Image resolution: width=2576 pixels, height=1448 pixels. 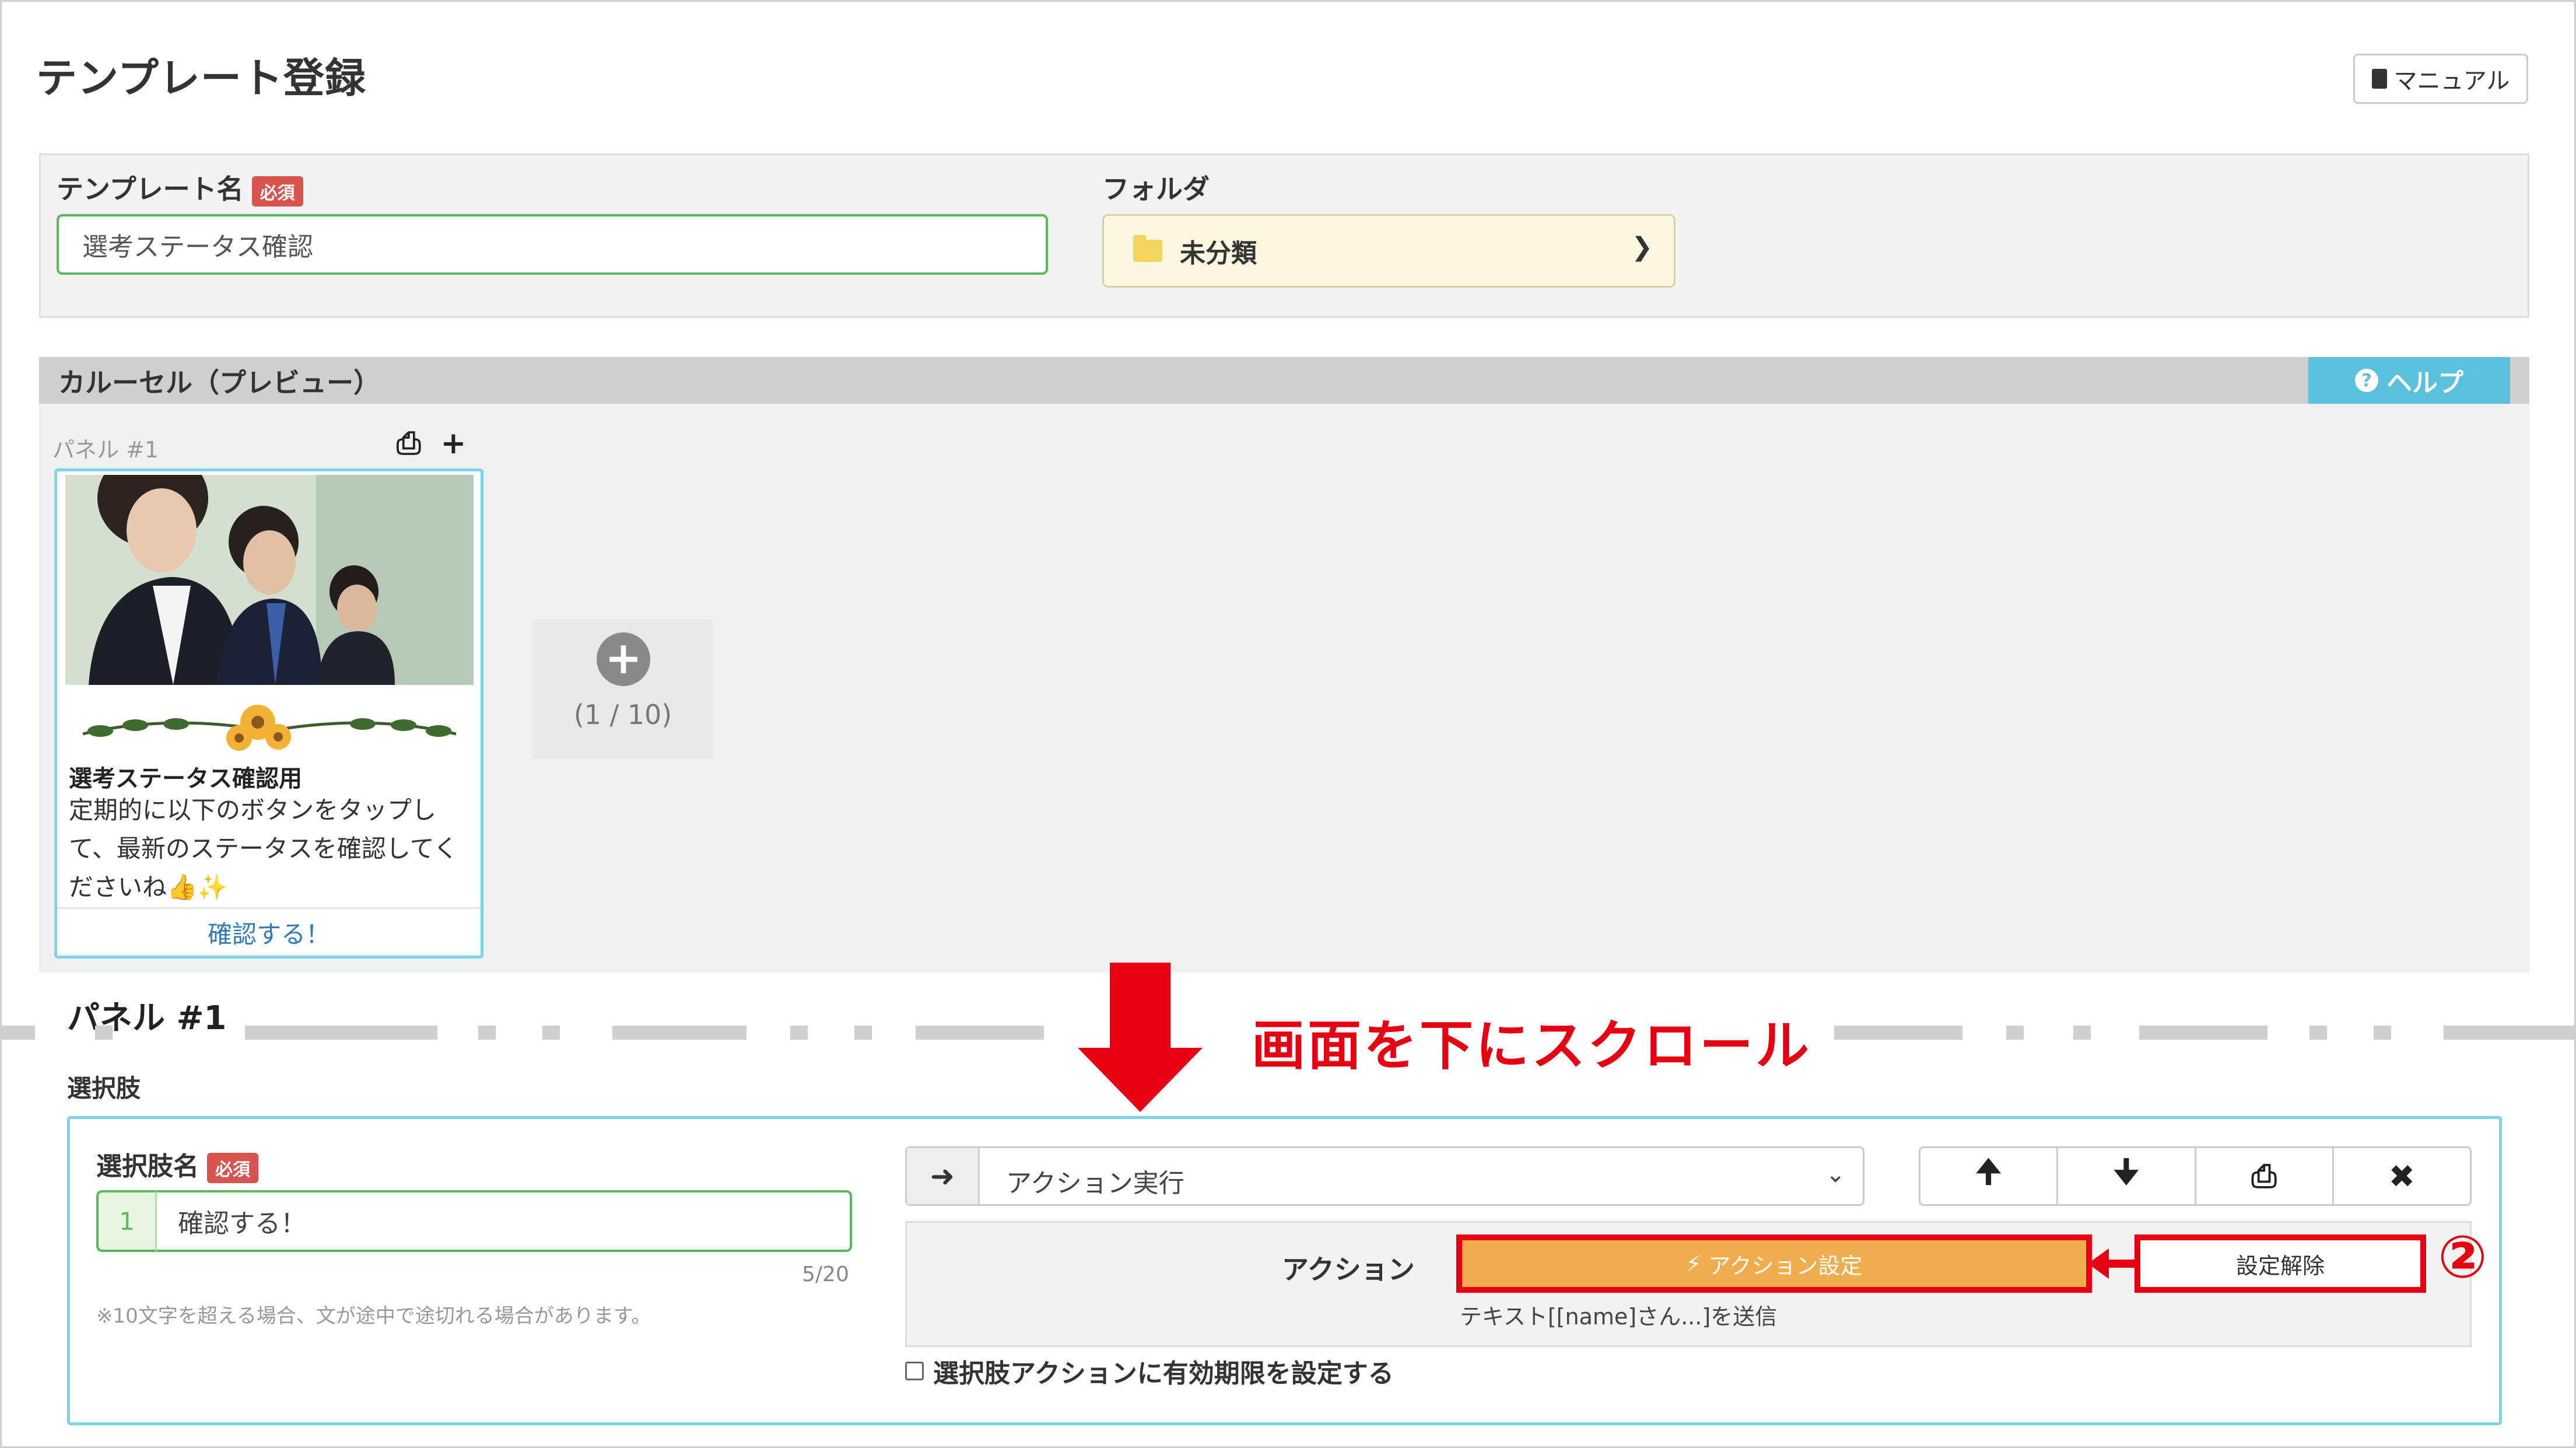 What do you see at coordinates (185, 778) in the screenshot?
I see `card-title: 選考ステータス確認用` at bounding box center [185, 778].